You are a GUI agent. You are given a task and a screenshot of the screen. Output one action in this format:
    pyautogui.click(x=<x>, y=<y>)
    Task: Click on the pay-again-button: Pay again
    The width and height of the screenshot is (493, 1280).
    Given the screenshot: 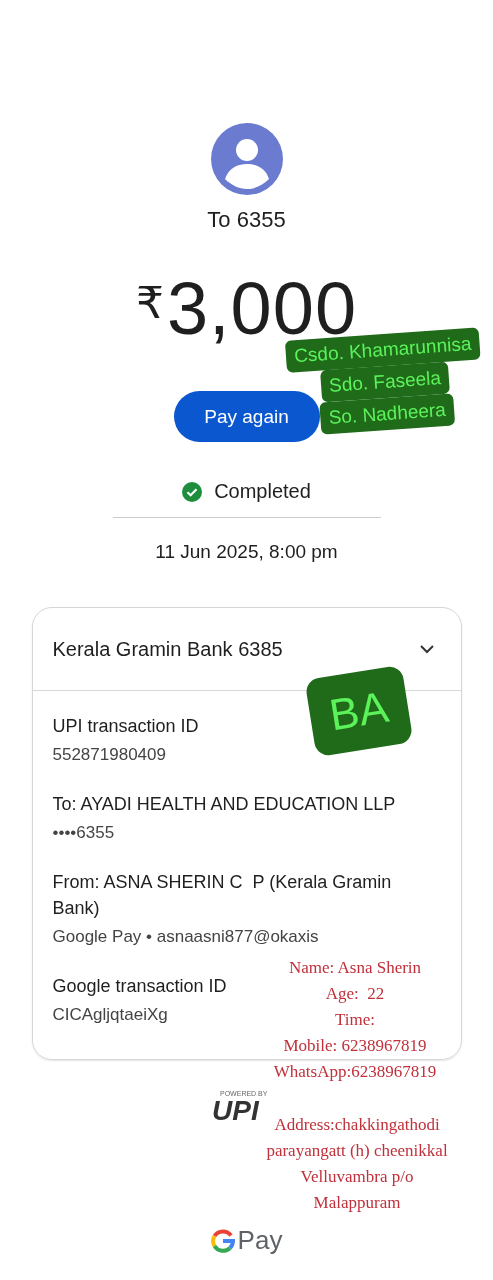 What is the action you would take?
    pyautogui.click(x=246, y=416)
    